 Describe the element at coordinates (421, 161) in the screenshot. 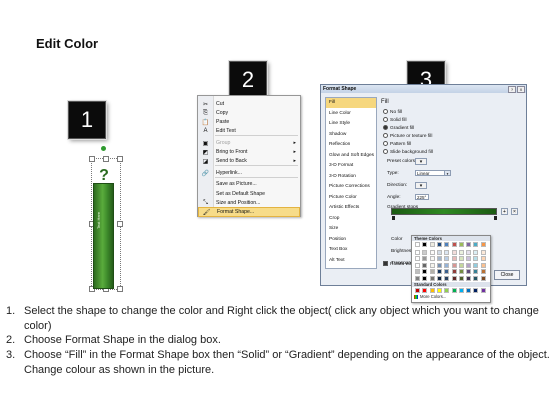

I see `preset-colors-button: ▾` at that location.